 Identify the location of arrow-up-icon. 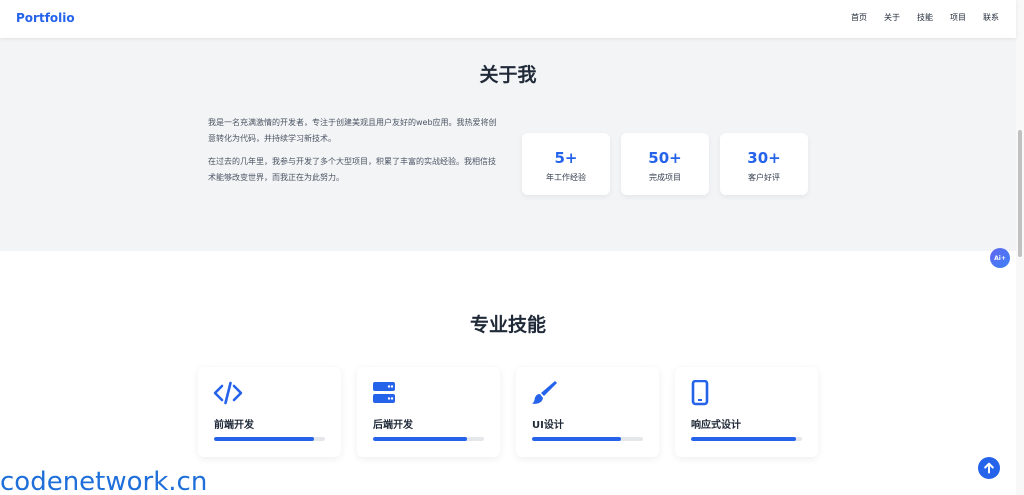
(989, 468).